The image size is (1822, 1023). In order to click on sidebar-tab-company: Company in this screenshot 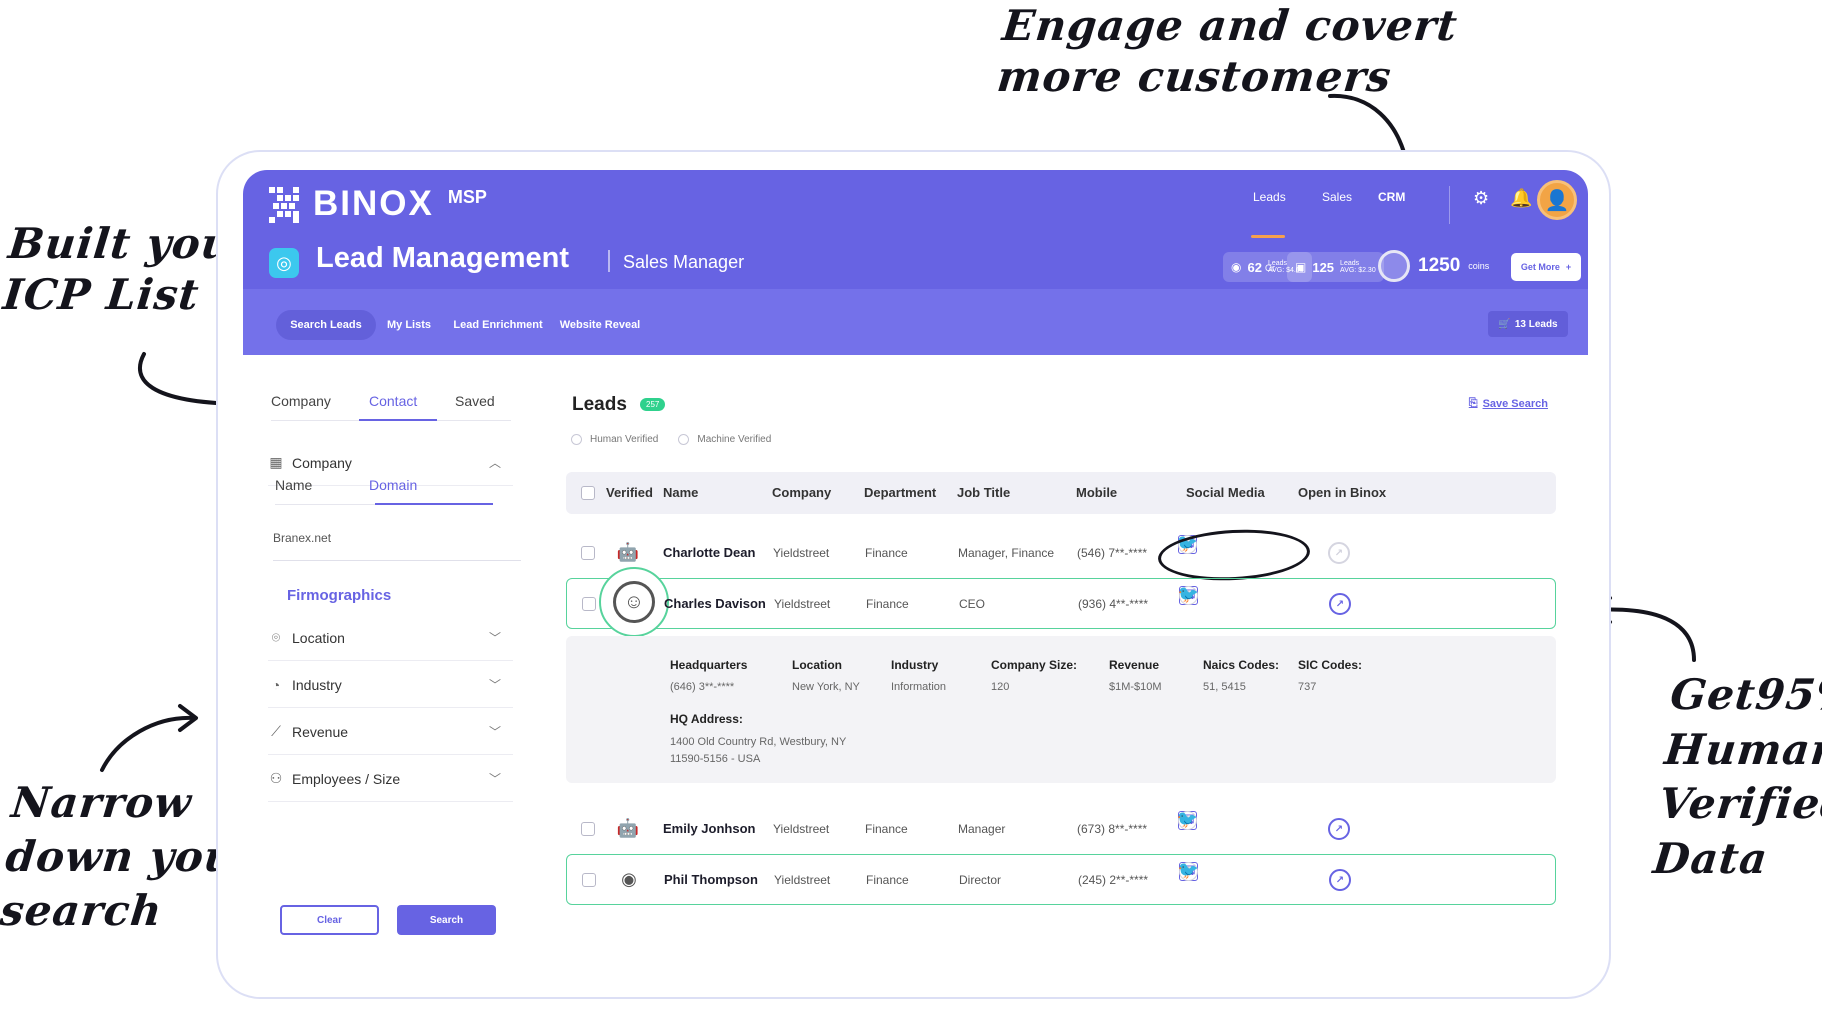, I will do `click(301, 401)`.